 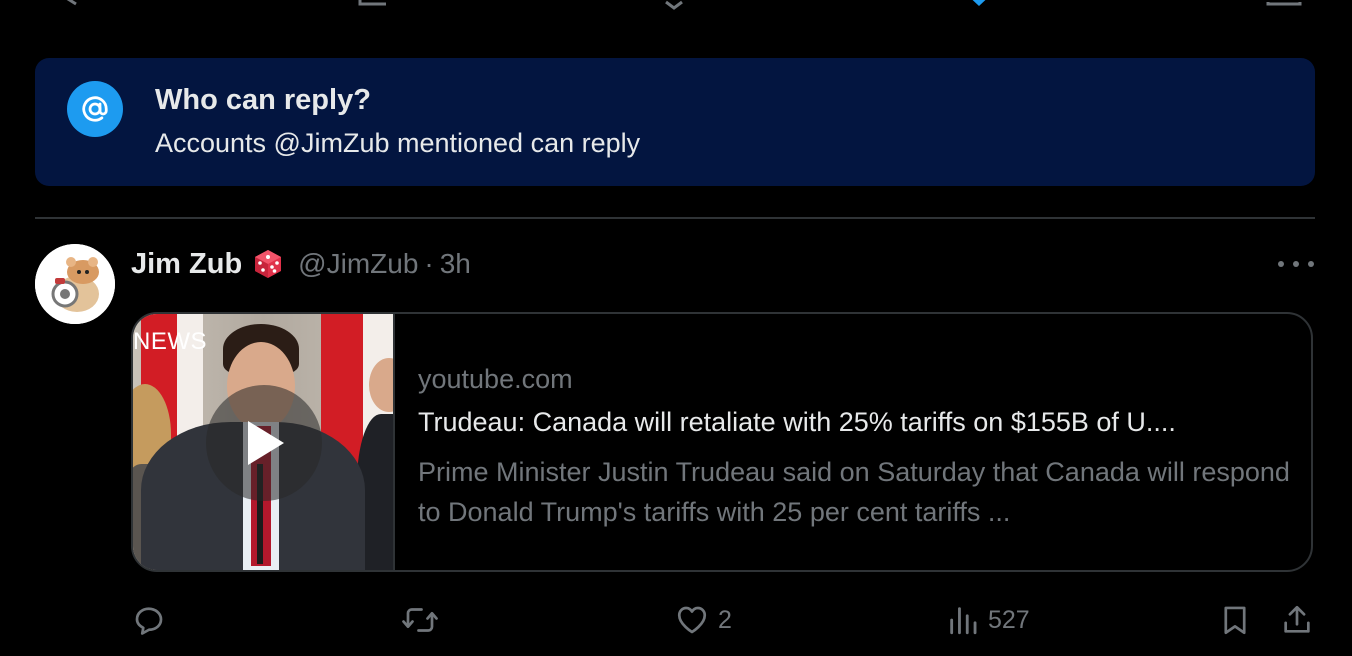 I want to click on thumbnail-news-label: NEWS, so click(x=170, y=341).